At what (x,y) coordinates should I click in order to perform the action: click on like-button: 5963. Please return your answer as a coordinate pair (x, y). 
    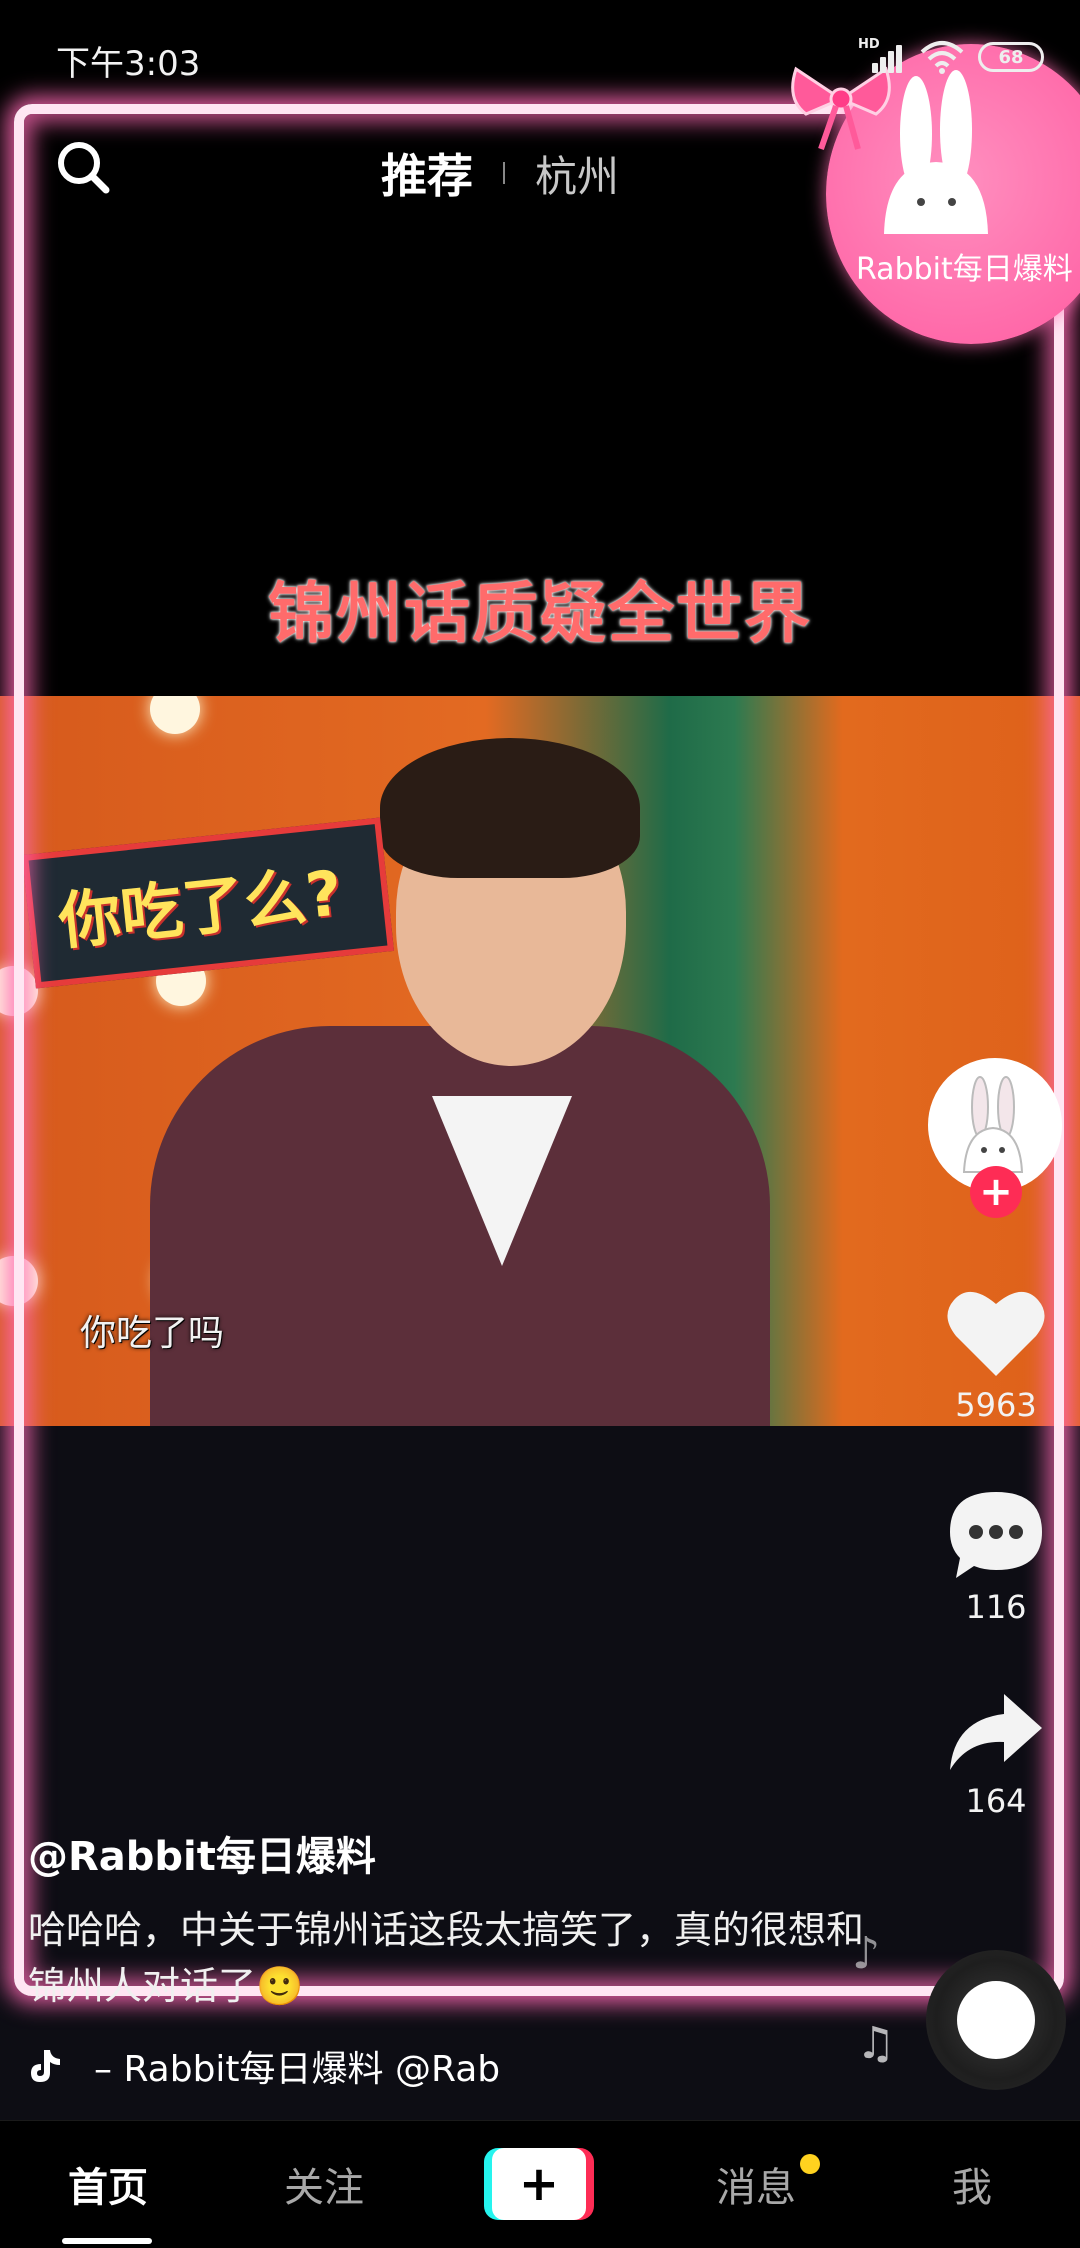
    Looking at the image, I should click on (996, 1355).